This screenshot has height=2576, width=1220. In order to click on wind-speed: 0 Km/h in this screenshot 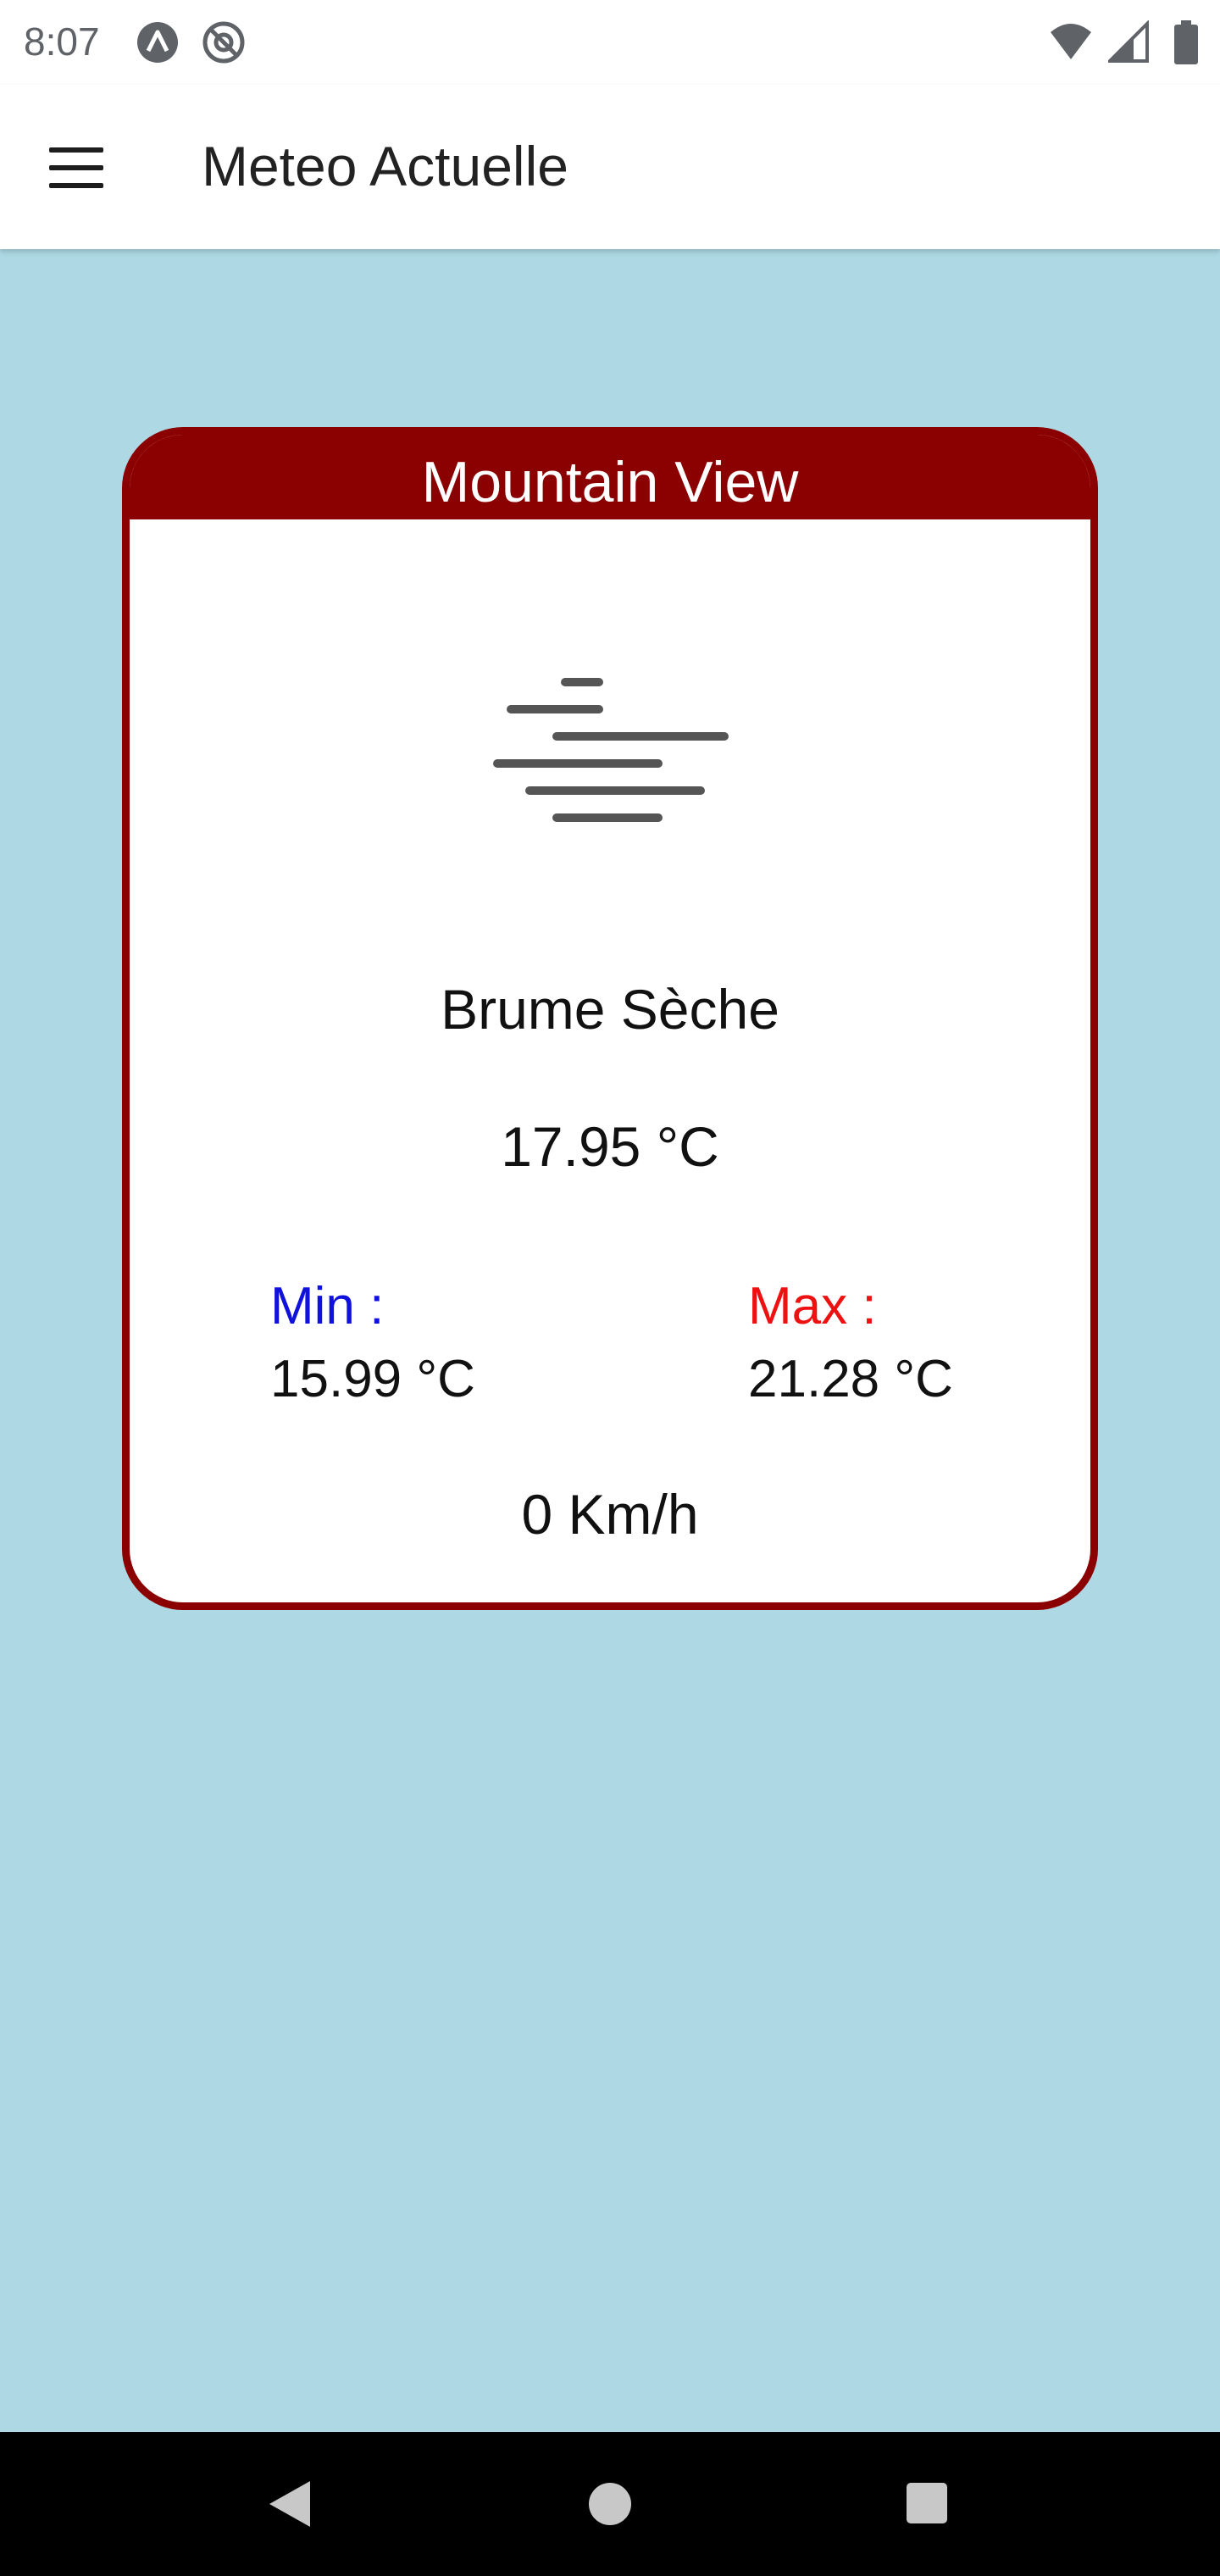, I will do `click(610, 1514)`.